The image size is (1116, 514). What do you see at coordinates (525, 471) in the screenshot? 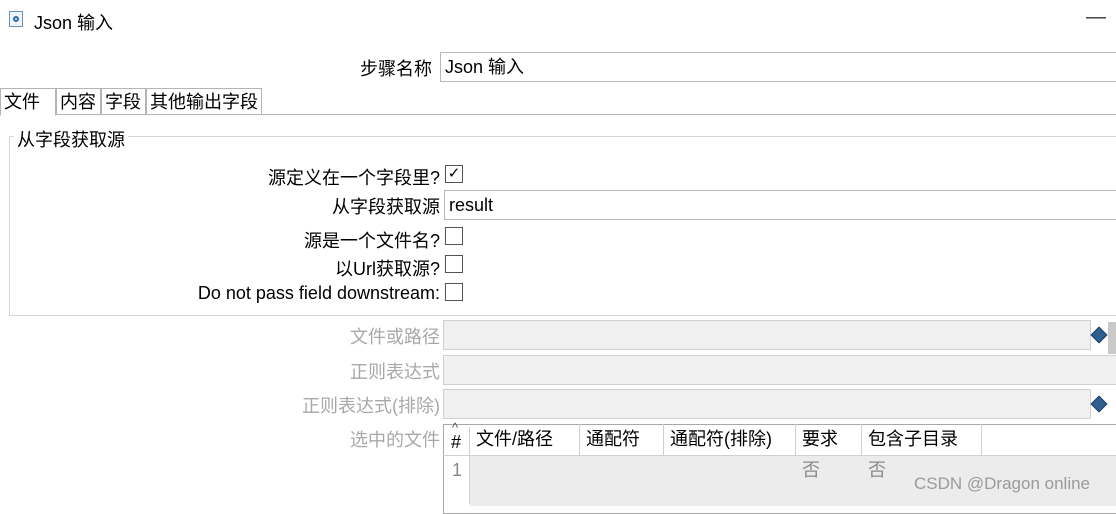
I see `table-cell-path` at bounding box center [525, 471].